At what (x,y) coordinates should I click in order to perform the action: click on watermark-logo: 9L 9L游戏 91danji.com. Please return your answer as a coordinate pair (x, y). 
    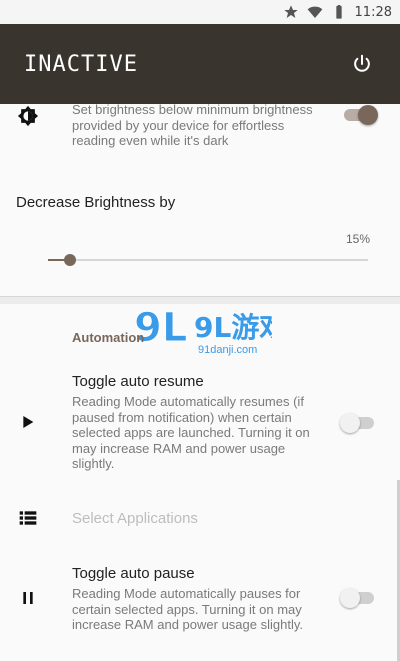
    Looking at the image, I should click on (210, 332).